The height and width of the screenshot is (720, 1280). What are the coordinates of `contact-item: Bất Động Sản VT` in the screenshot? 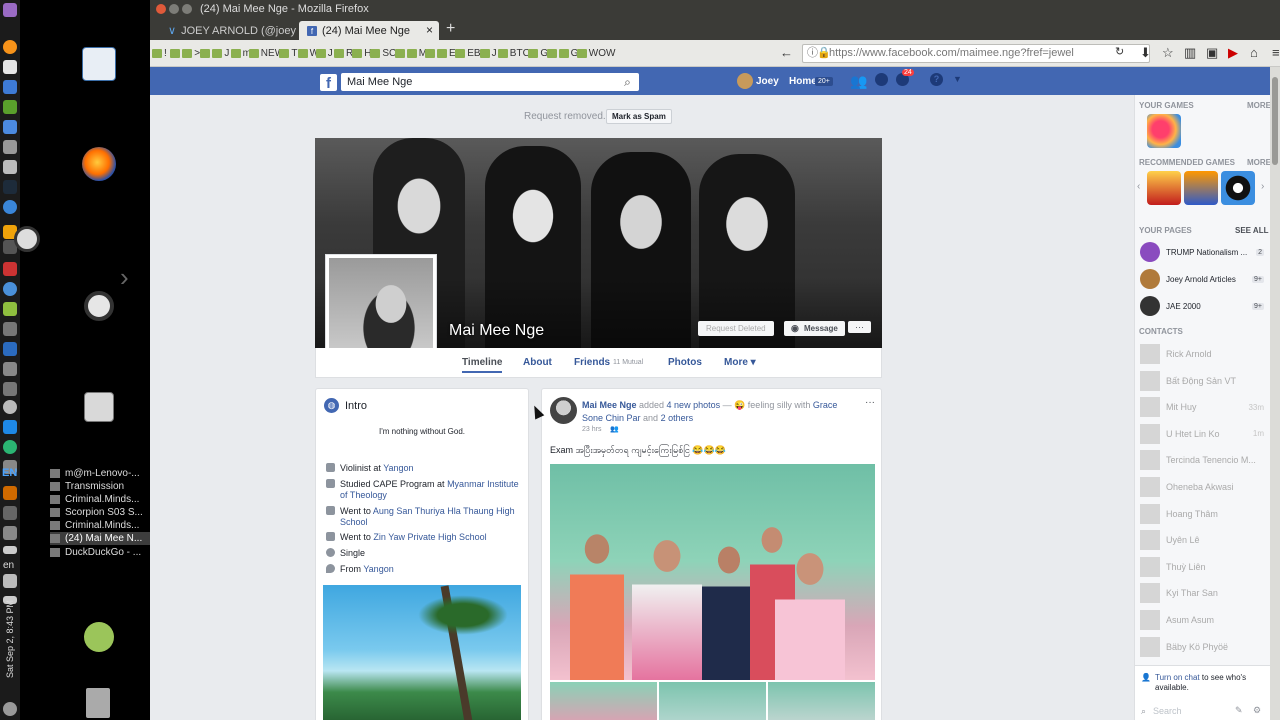 It's located at (1204, 380).